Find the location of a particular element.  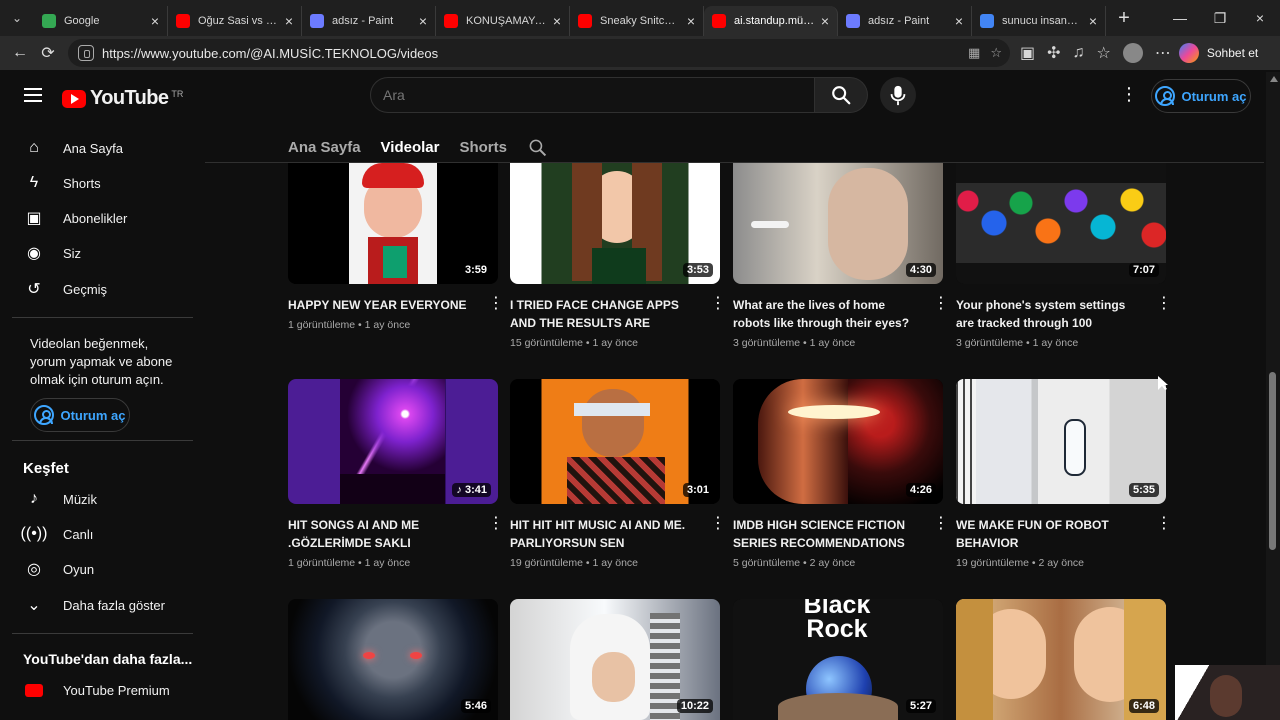

more-browser-icon: ⋯ is located at coordinates (1163, 53).